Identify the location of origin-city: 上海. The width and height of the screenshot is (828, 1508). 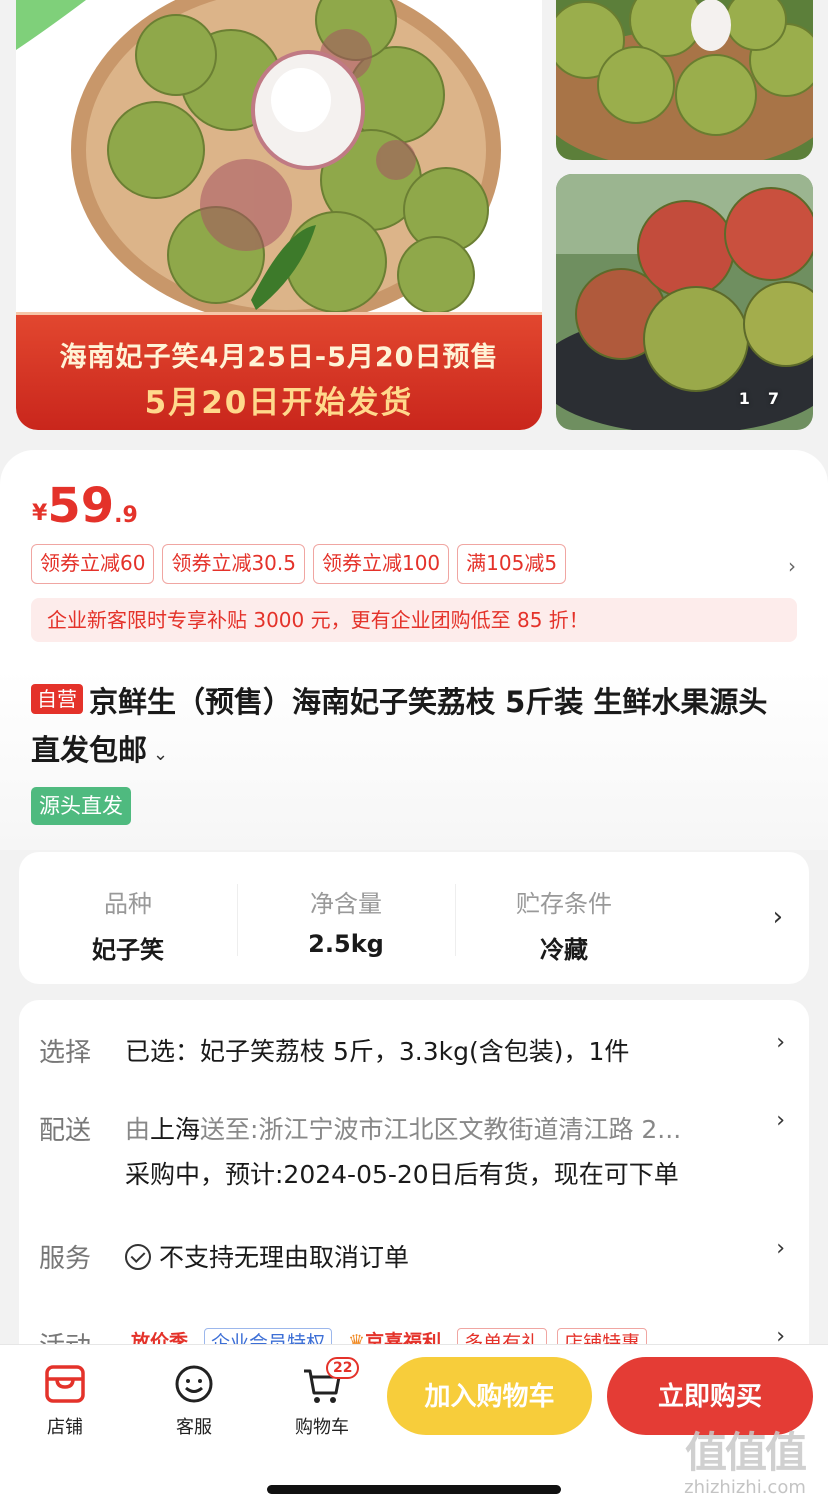
(175, 1129).